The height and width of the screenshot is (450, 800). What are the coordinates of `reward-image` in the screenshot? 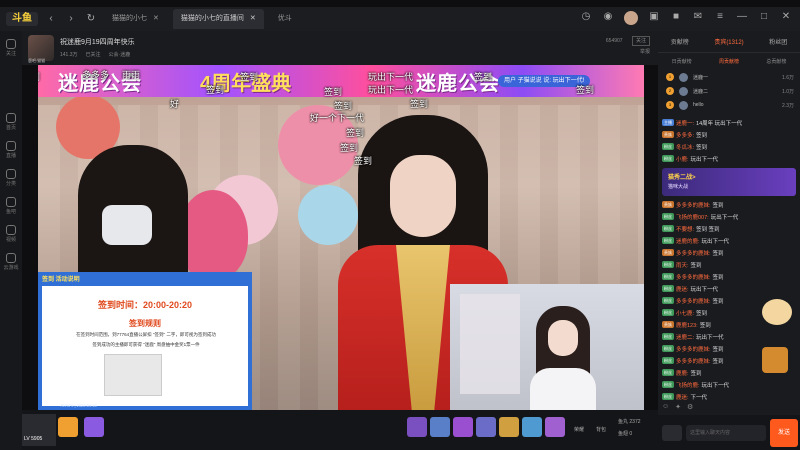 It's located at (133, 375).